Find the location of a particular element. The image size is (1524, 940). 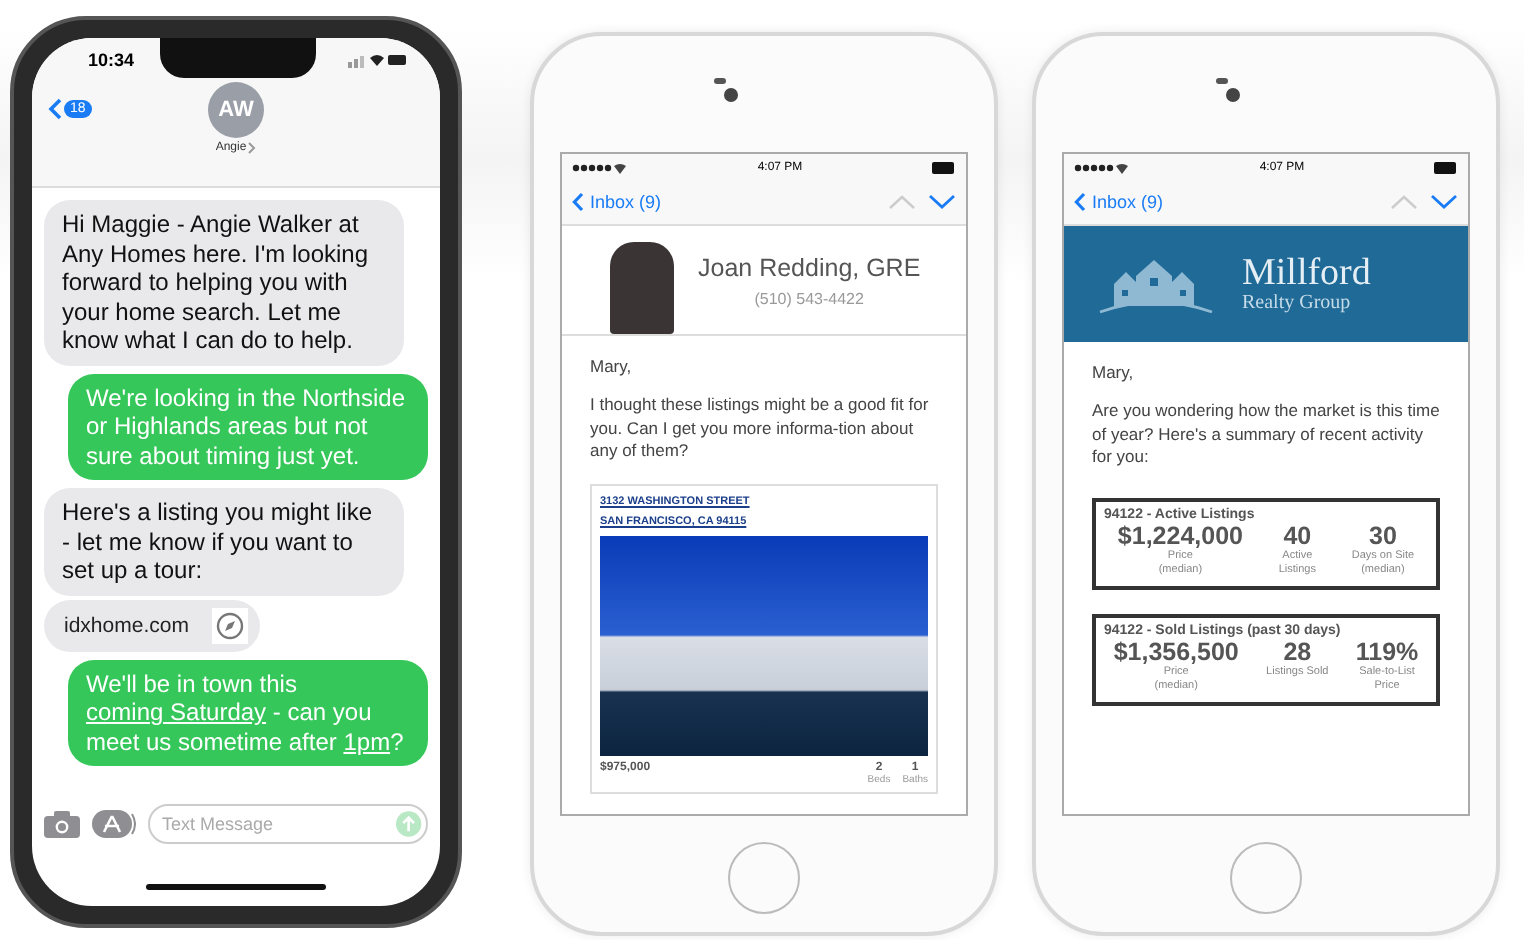

message-link: coming Saturday is located at coordinates (176, 712).